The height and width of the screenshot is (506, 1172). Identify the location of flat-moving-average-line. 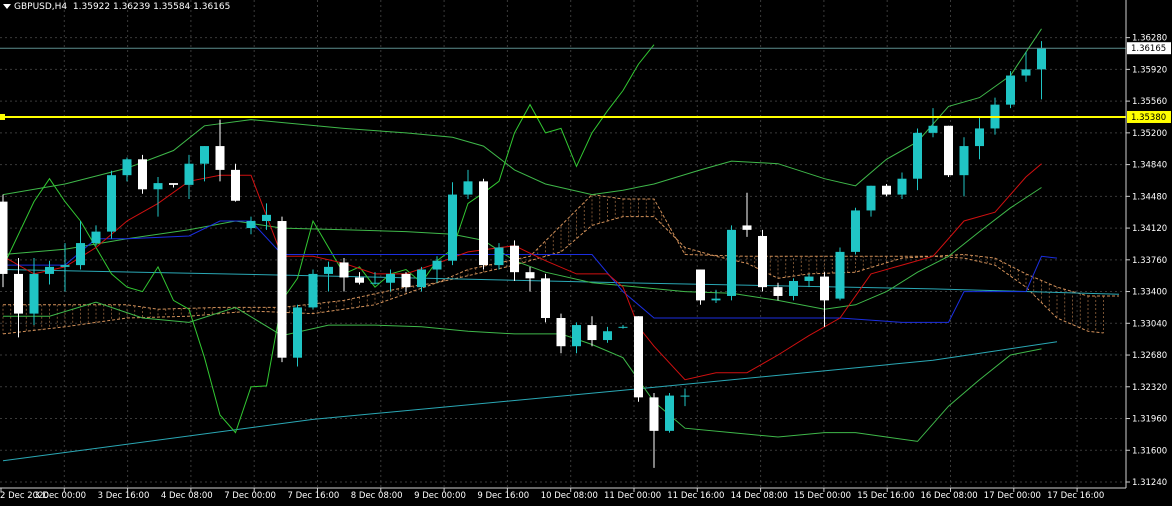
(561, 282).